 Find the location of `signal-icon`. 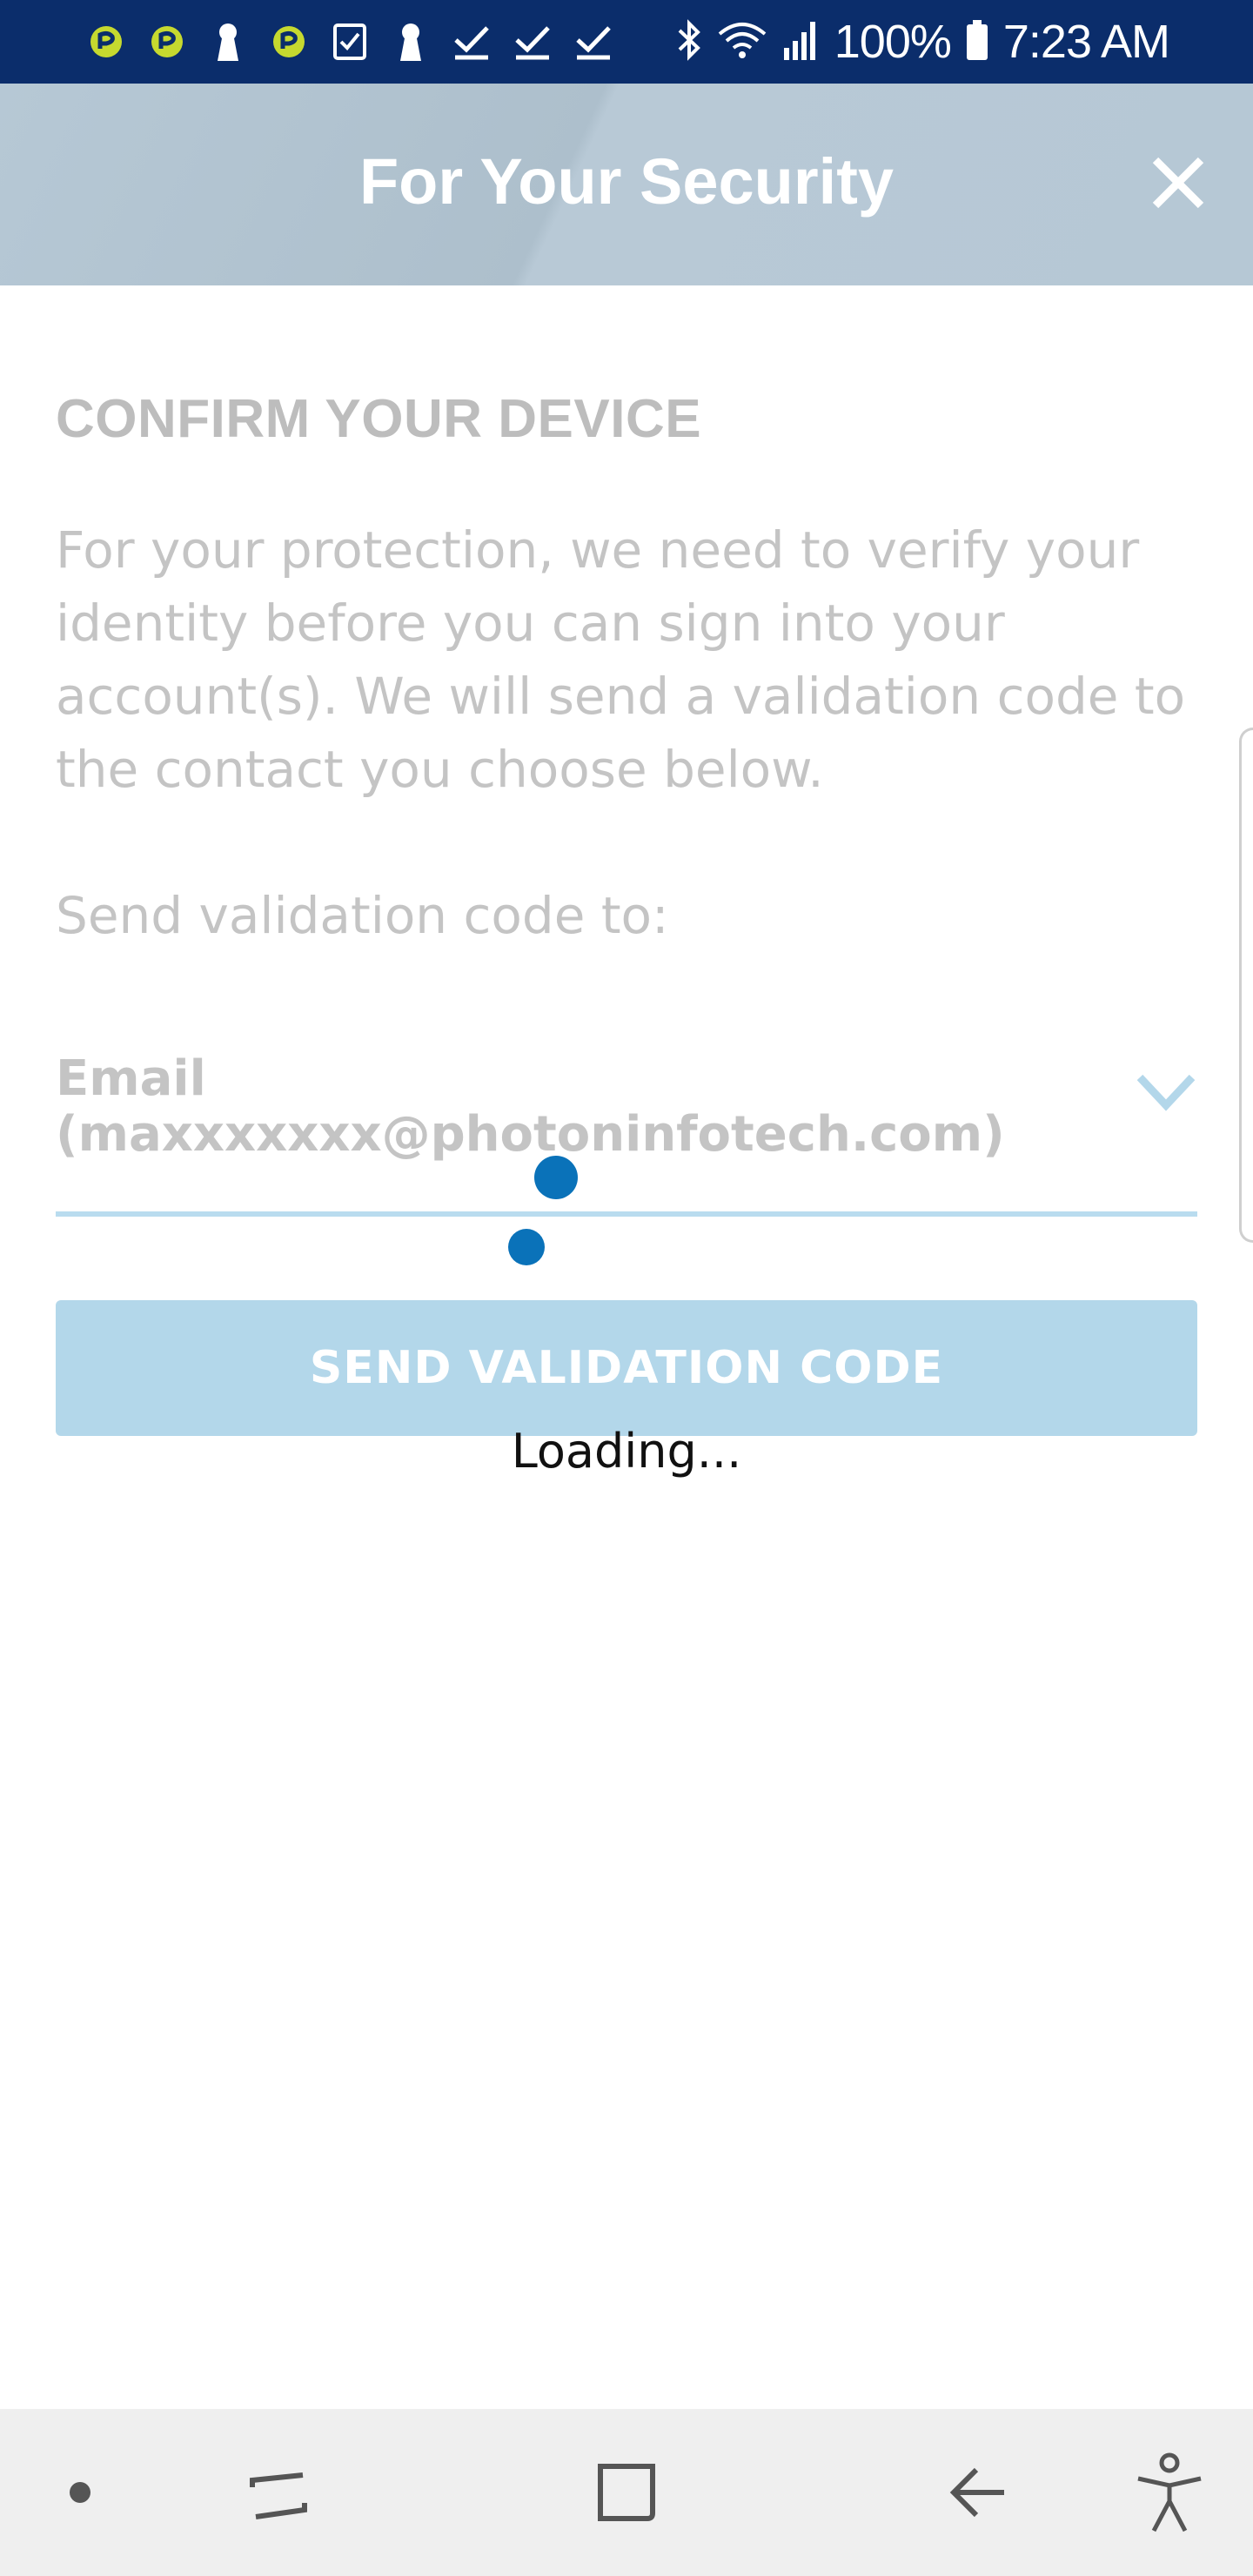

signal-icon is located at coordinates (801, 41).